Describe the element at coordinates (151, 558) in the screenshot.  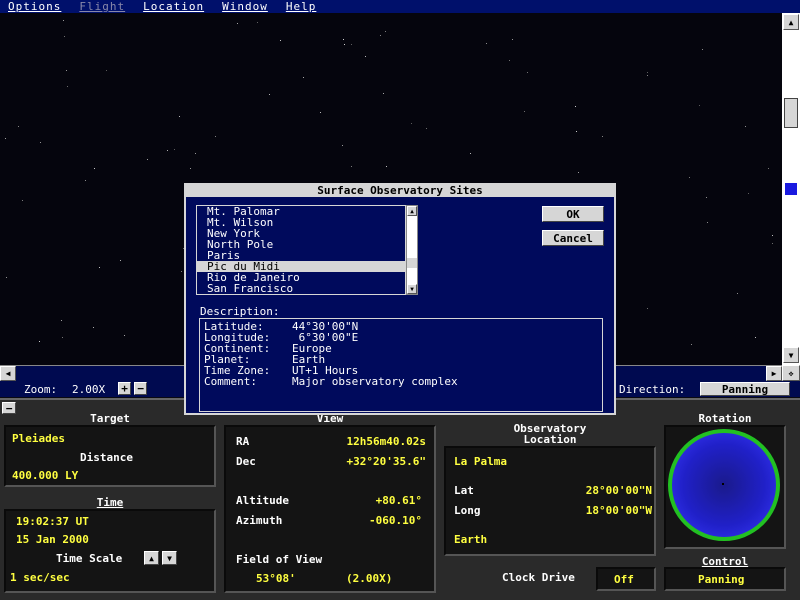
I see `time-scale-up-button: ▲` at that location.